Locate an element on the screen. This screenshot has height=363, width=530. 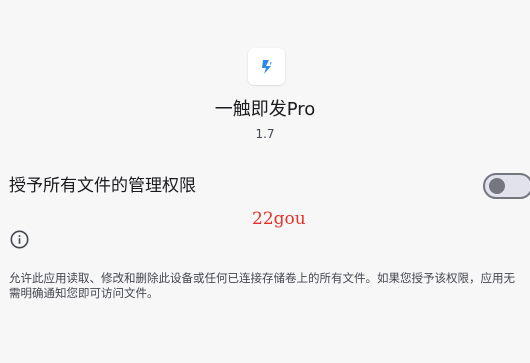
toggle-thumb is located at coordinates (497, 186).